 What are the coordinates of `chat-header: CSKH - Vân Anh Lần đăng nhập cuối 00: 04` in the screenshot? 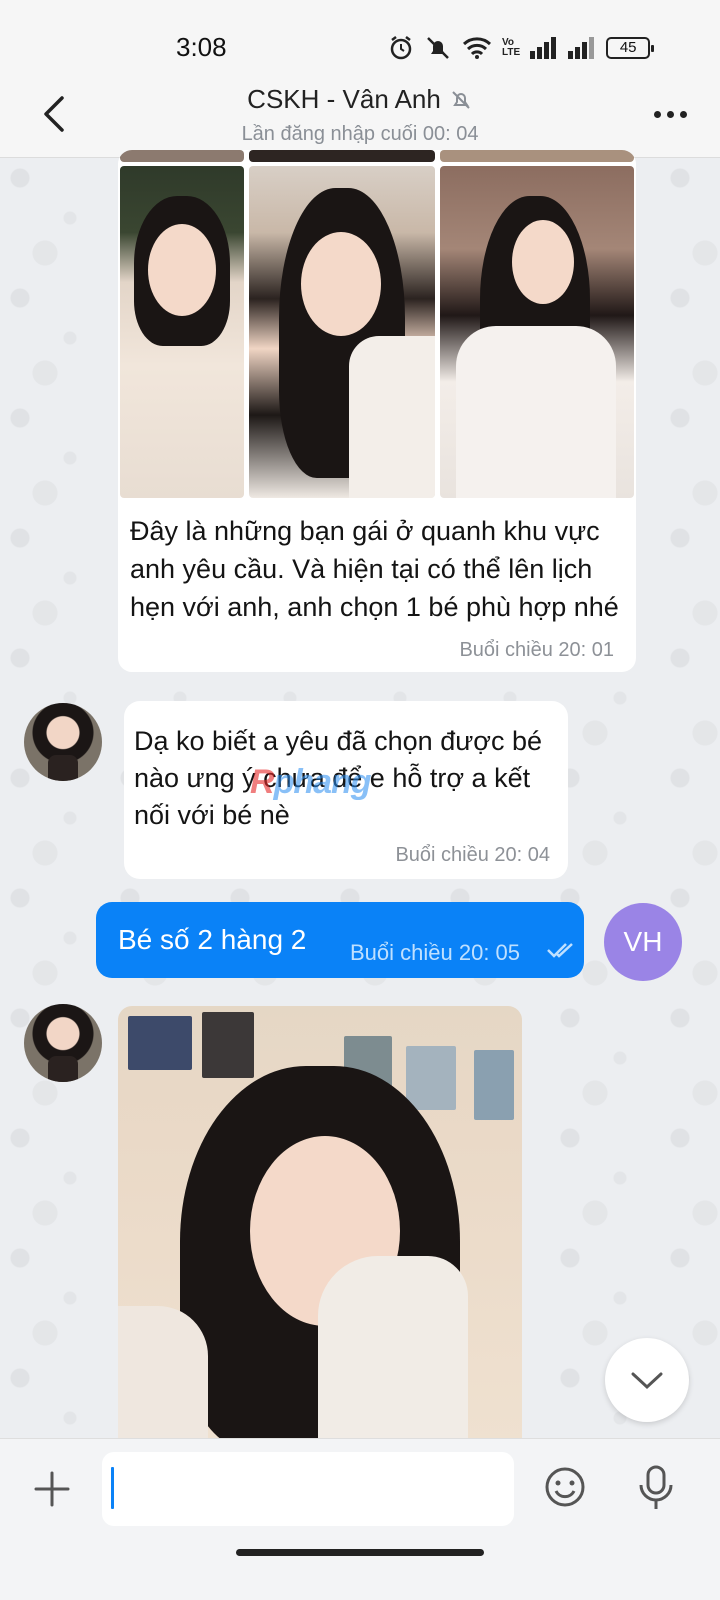 It's located at (360, 118).